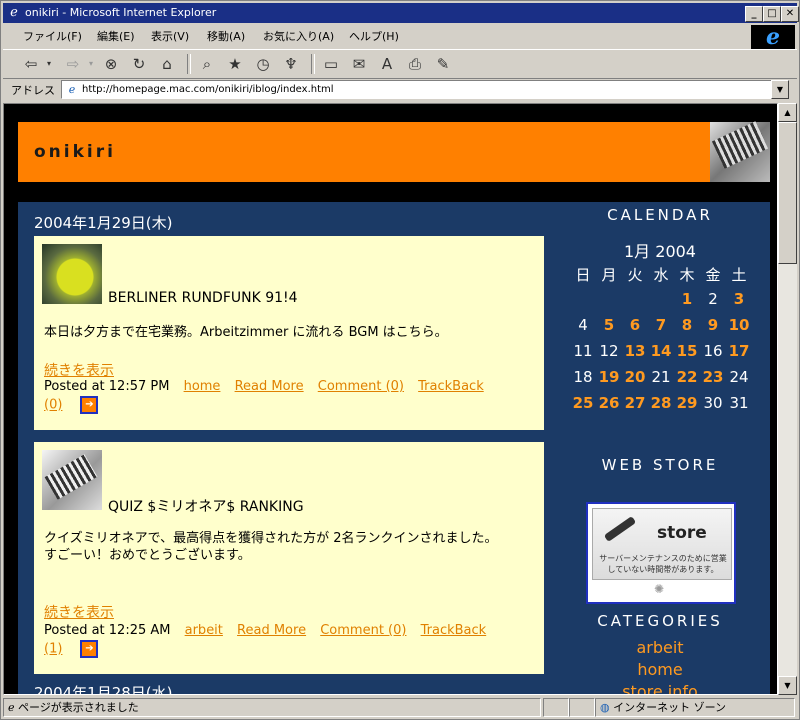  What do you see at coordinates (661, 403) in the screenshot?
I see `calendar-day-link: 28` at bounding box center [661, 403].